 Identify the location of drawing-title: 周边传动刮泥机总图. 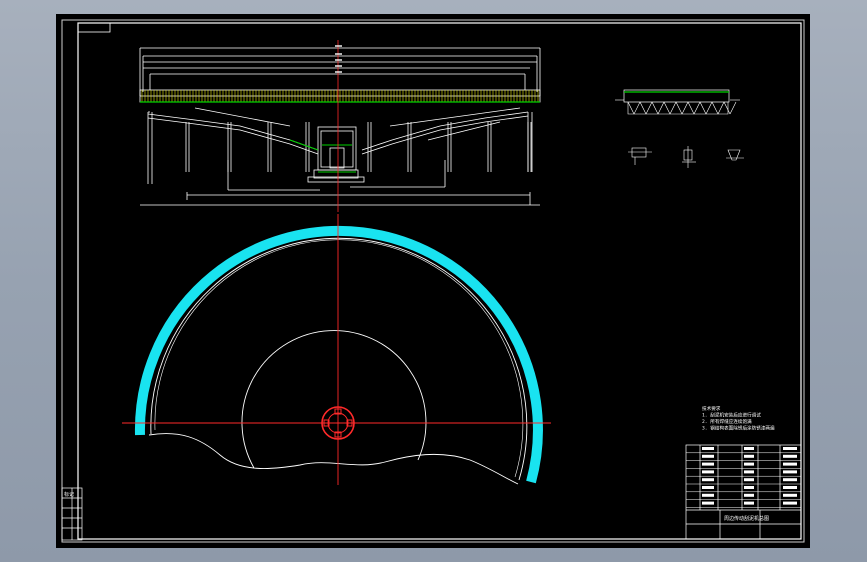
(746, 518).